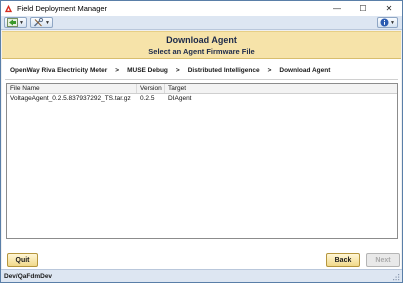 The image size is (403, 283). I want to click on table-header: File Name Version Target, so click(202, 89).